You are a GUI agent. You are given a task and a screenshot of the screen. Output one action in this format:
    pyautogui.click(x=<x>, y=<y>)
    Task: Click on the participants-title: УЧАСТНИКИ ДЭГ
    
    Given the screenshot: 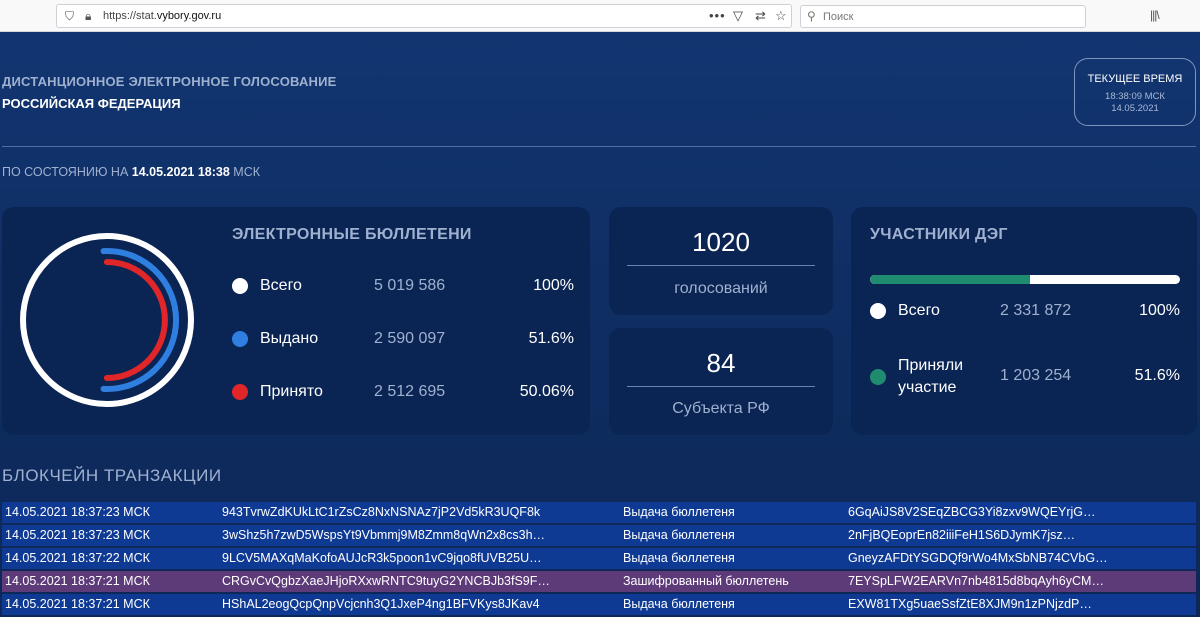 What is the action you would take?
    pyautogui.click(x=939, y=234)
    